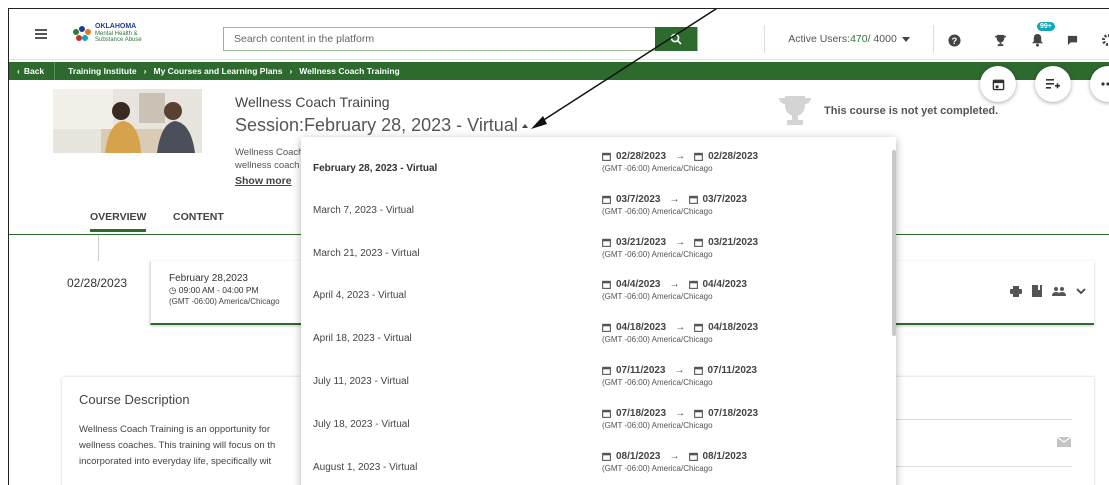  Describe the element at coordinates (102, 71) in the screenshot. I see `breadcrumb-training-institute: Training Institute` at that location.